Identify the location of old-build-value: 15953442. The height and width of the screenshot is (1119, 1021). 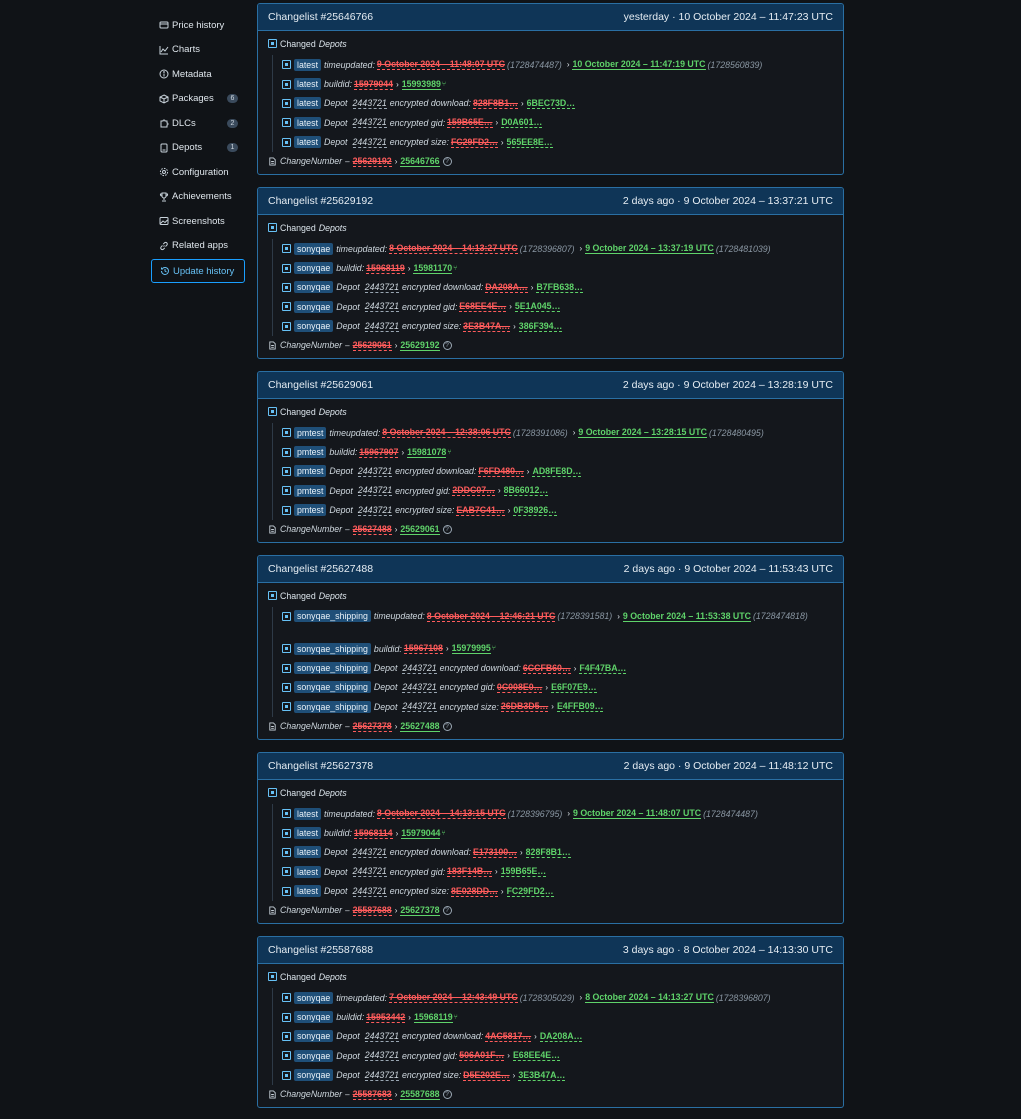
(386, 1017).